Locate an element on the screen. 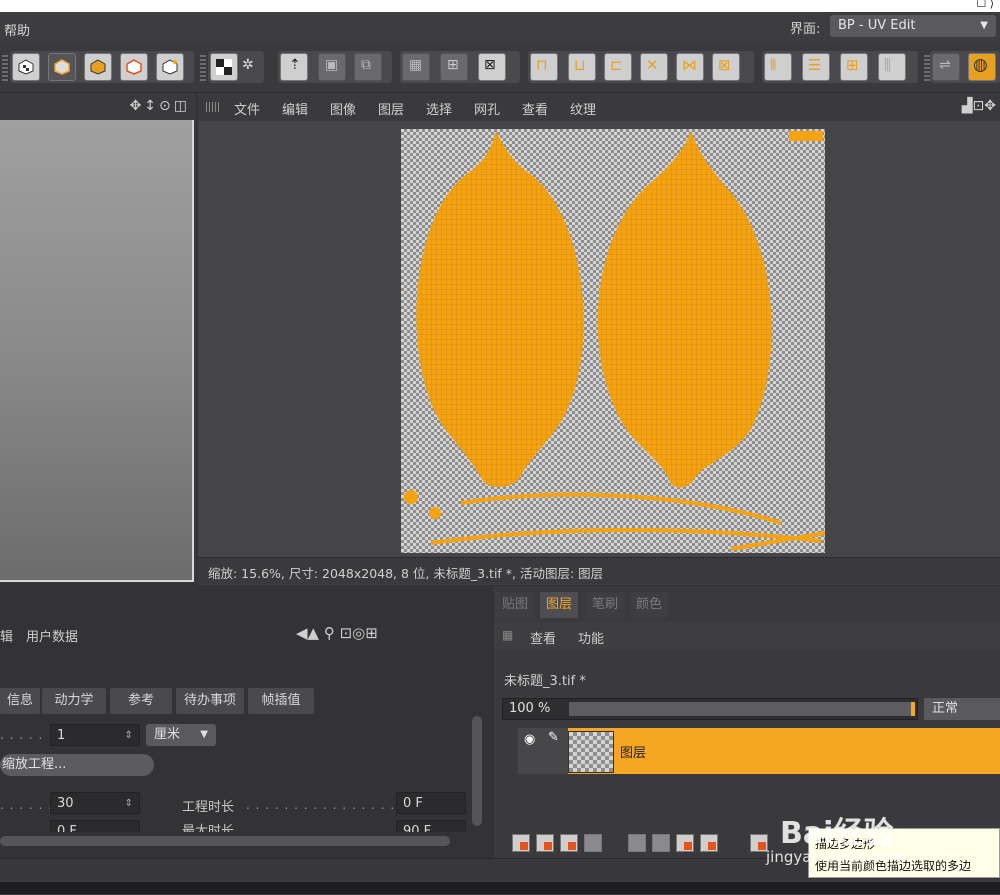  layer-row: 图层 is located at coordinates (784, 751).